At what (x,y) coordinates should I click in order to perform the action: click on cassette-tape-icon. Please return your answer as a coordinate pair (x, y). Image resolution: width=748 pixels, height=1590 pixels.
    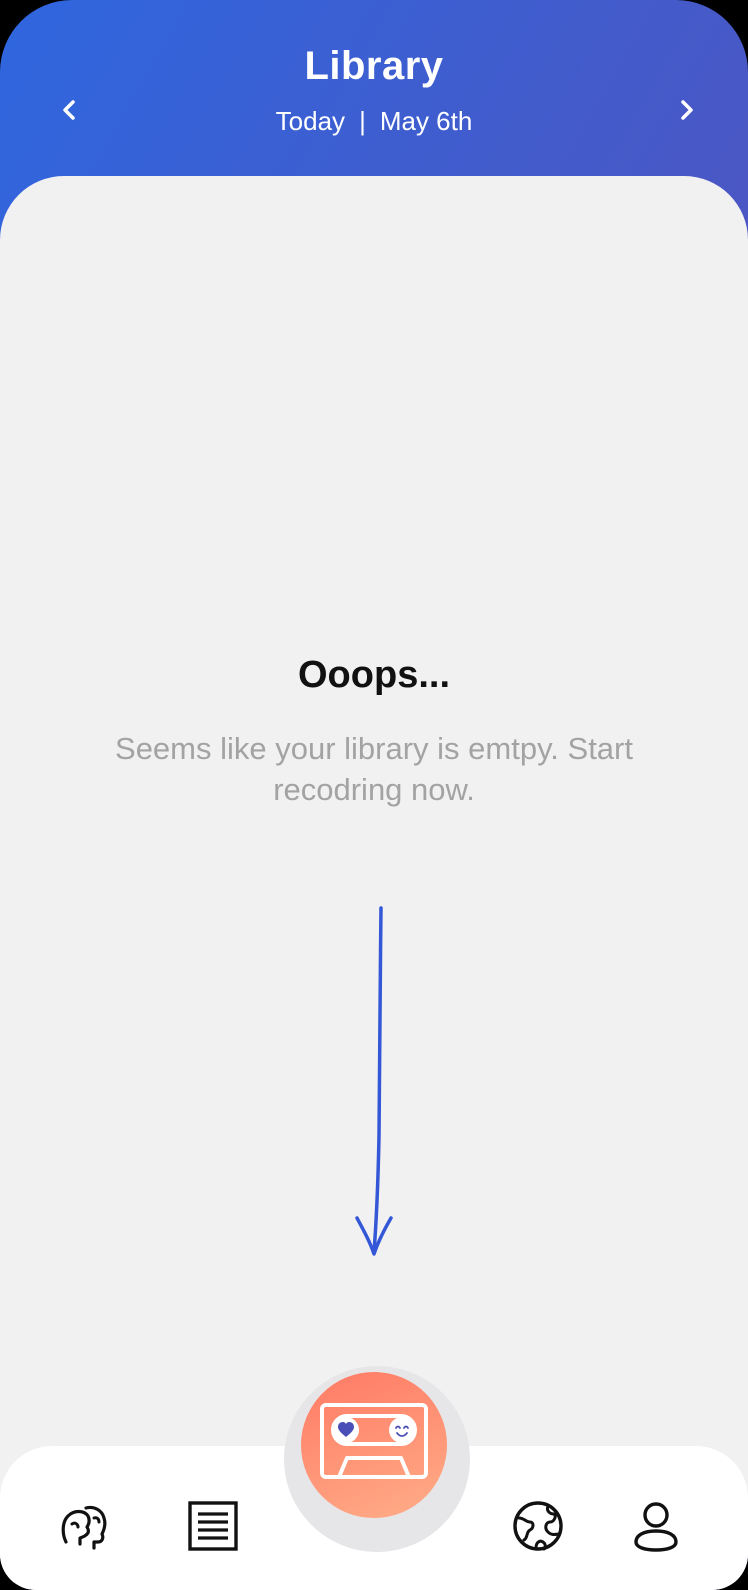
    Looking at the image, I should click on (374, 1441).